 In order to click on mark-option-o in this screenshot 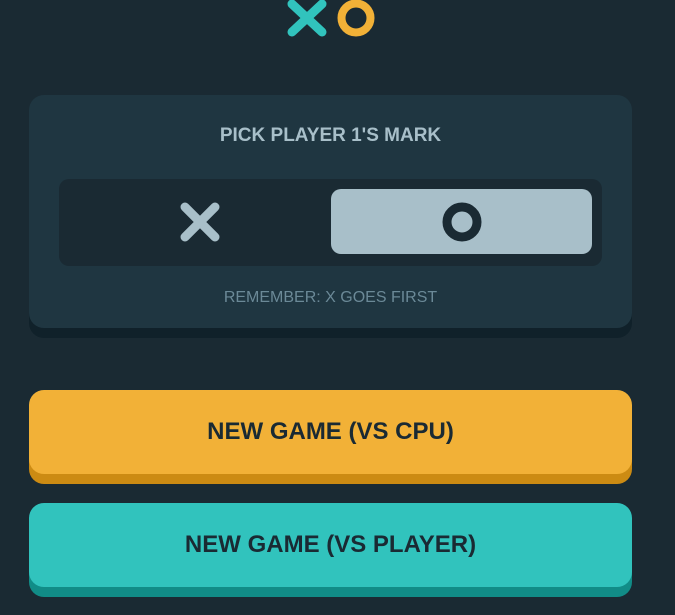, I will do `click(461, 221)`.